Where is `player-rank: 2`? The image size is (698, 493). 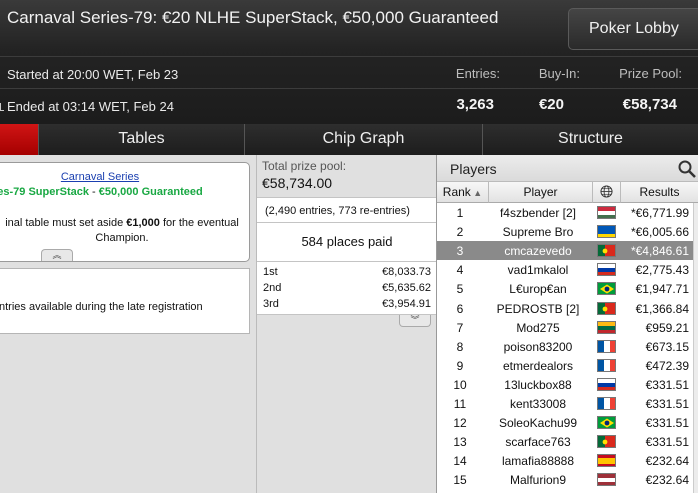
player-rank: 2 is located at coordinates (460, 232).